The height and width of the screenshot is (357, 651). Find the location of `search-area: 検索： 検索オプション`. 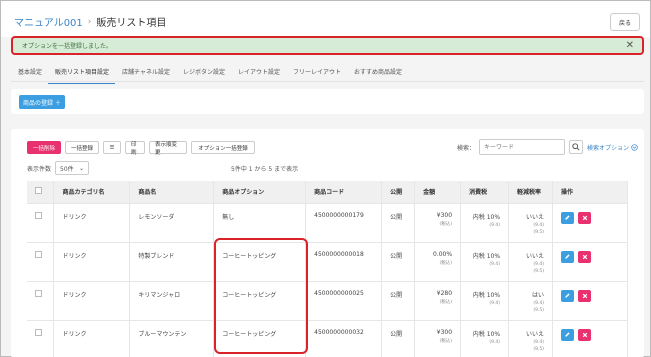

search-area: 検索： 検索オプション is located at coordinates (547, 147).